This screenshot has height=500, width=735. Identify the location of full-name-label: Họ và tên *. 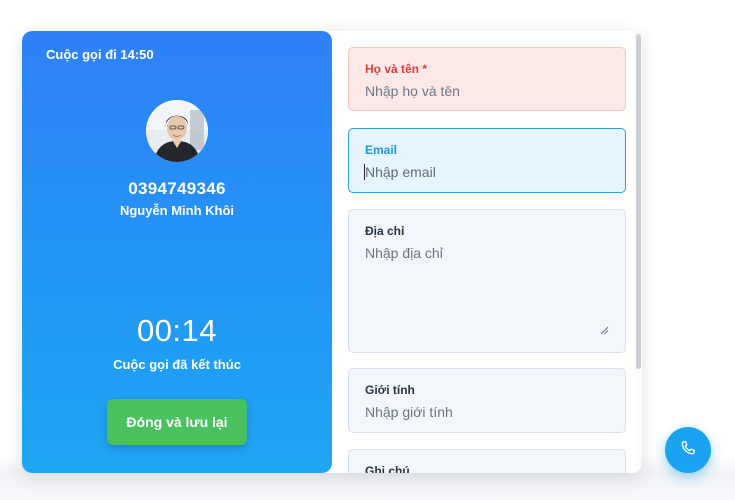
(396, 69).